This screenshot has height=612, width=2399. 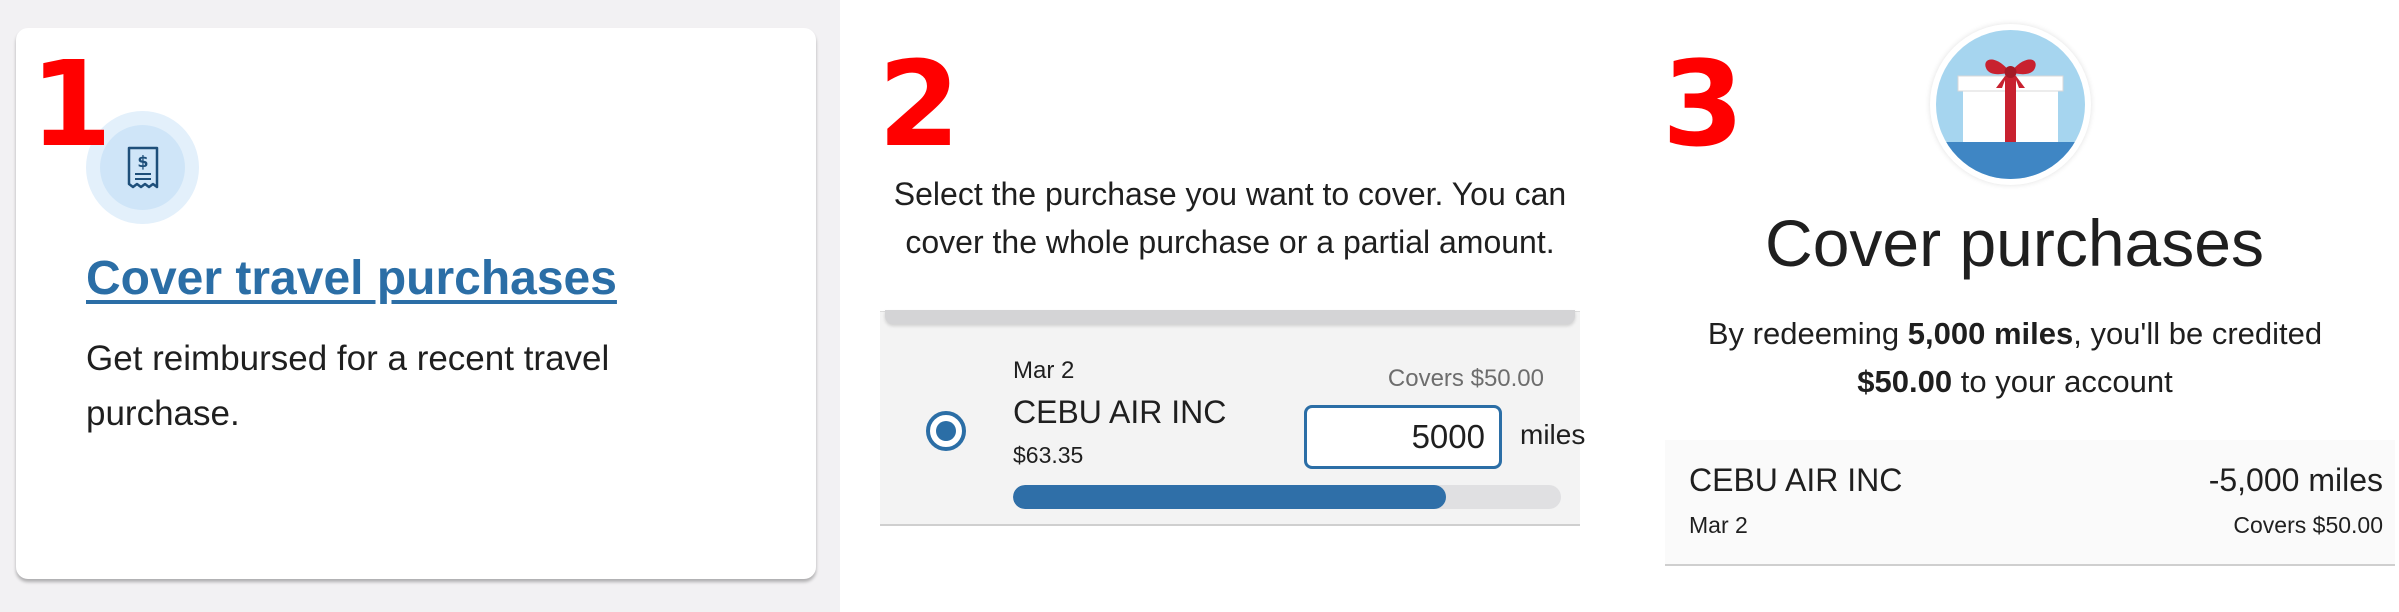 What do you see at coordinates (2062, 381) in the screenshot?
I see `message-suffix: to your account` at bounding box center [2062, 381].